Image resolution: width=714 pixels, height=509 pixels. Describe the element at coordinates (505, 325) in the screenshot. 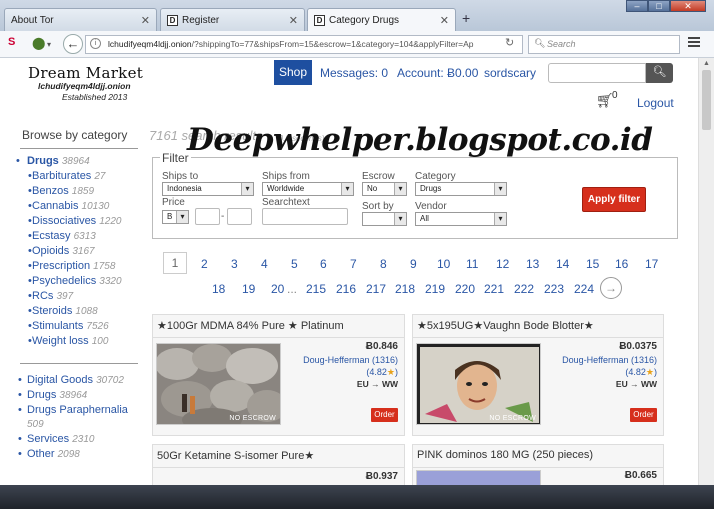

I see `product-title: ★5x195UG★Vaughn Bode Blotter★` at that location.